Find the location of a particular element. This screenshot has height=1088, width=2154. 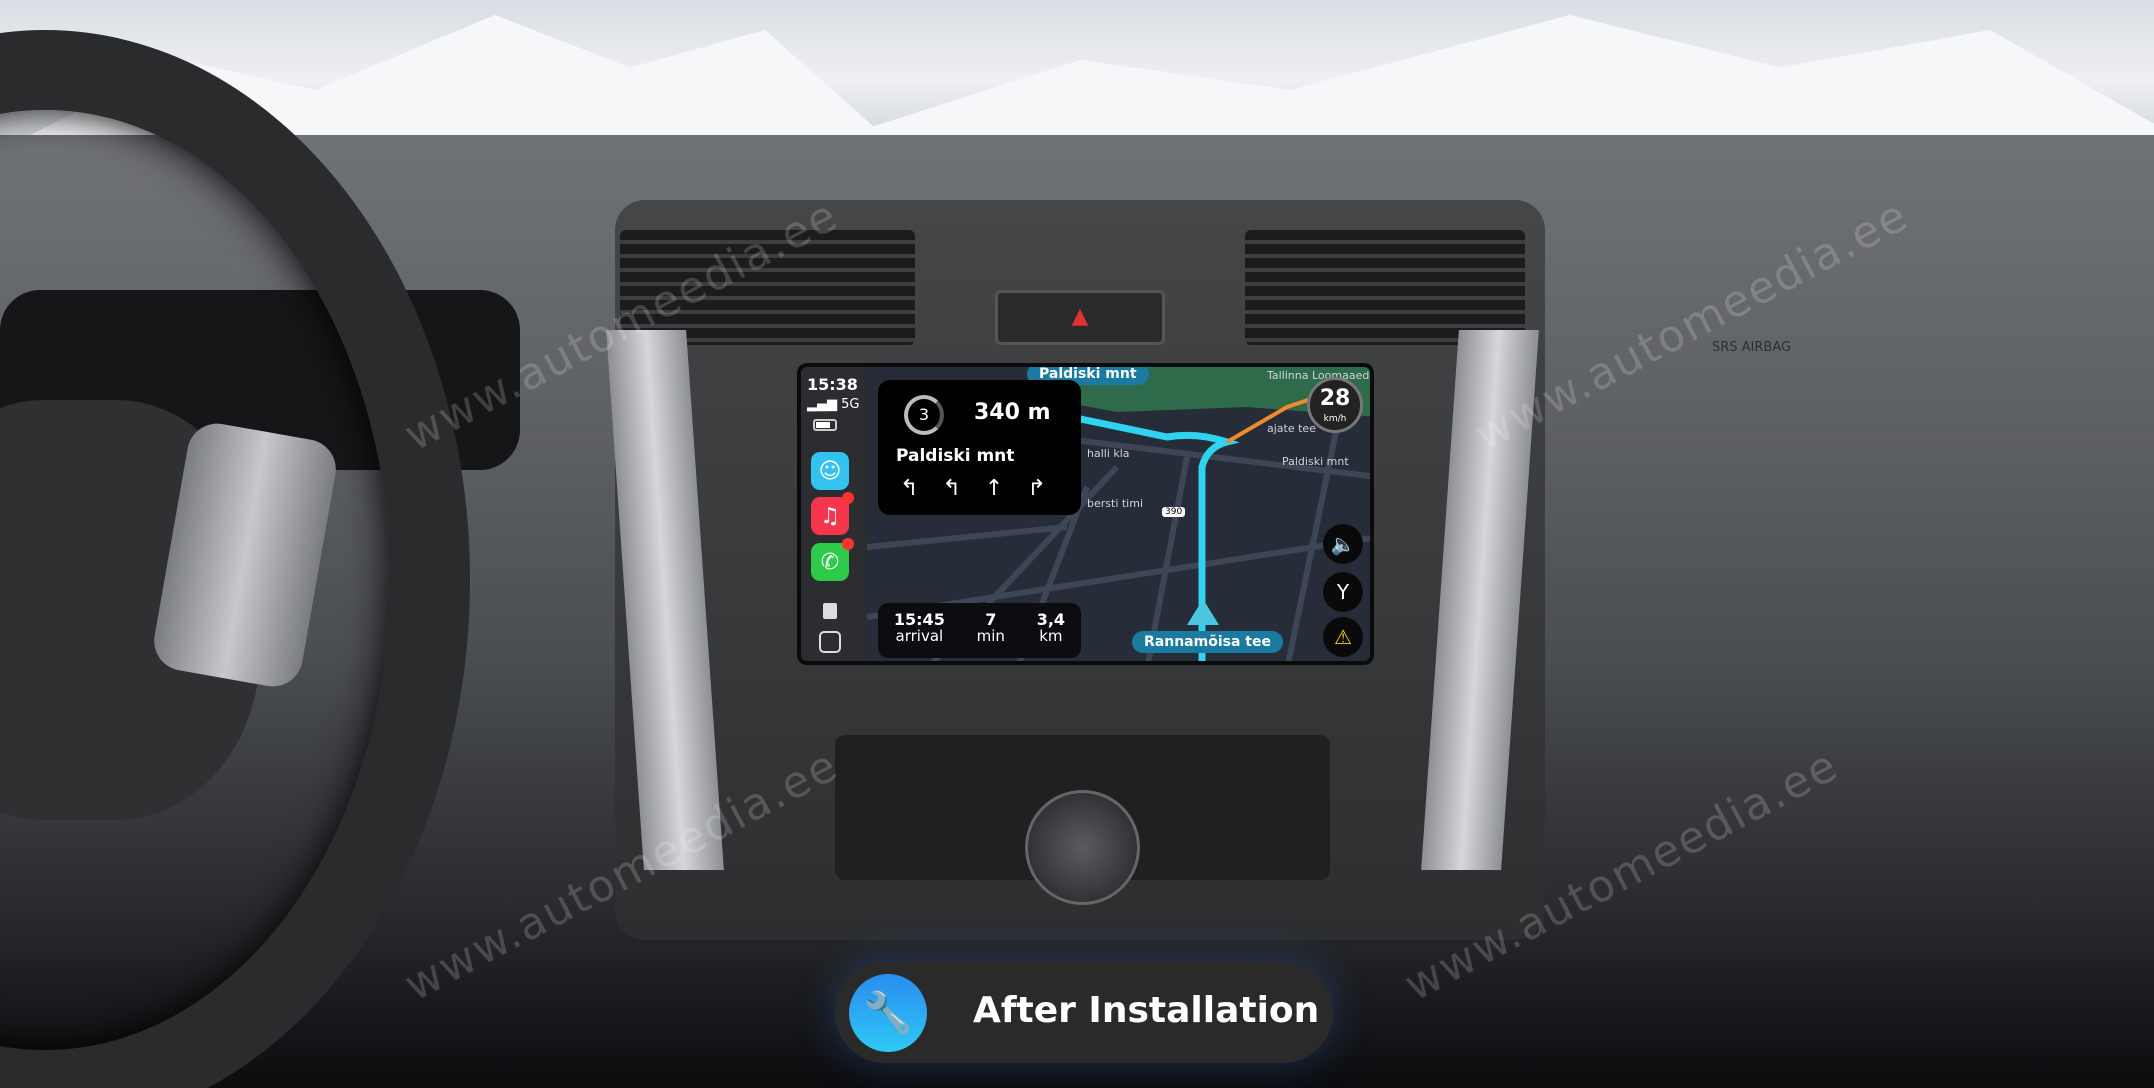

distance-value: 3,4 is located at coordinates (1051, 619).